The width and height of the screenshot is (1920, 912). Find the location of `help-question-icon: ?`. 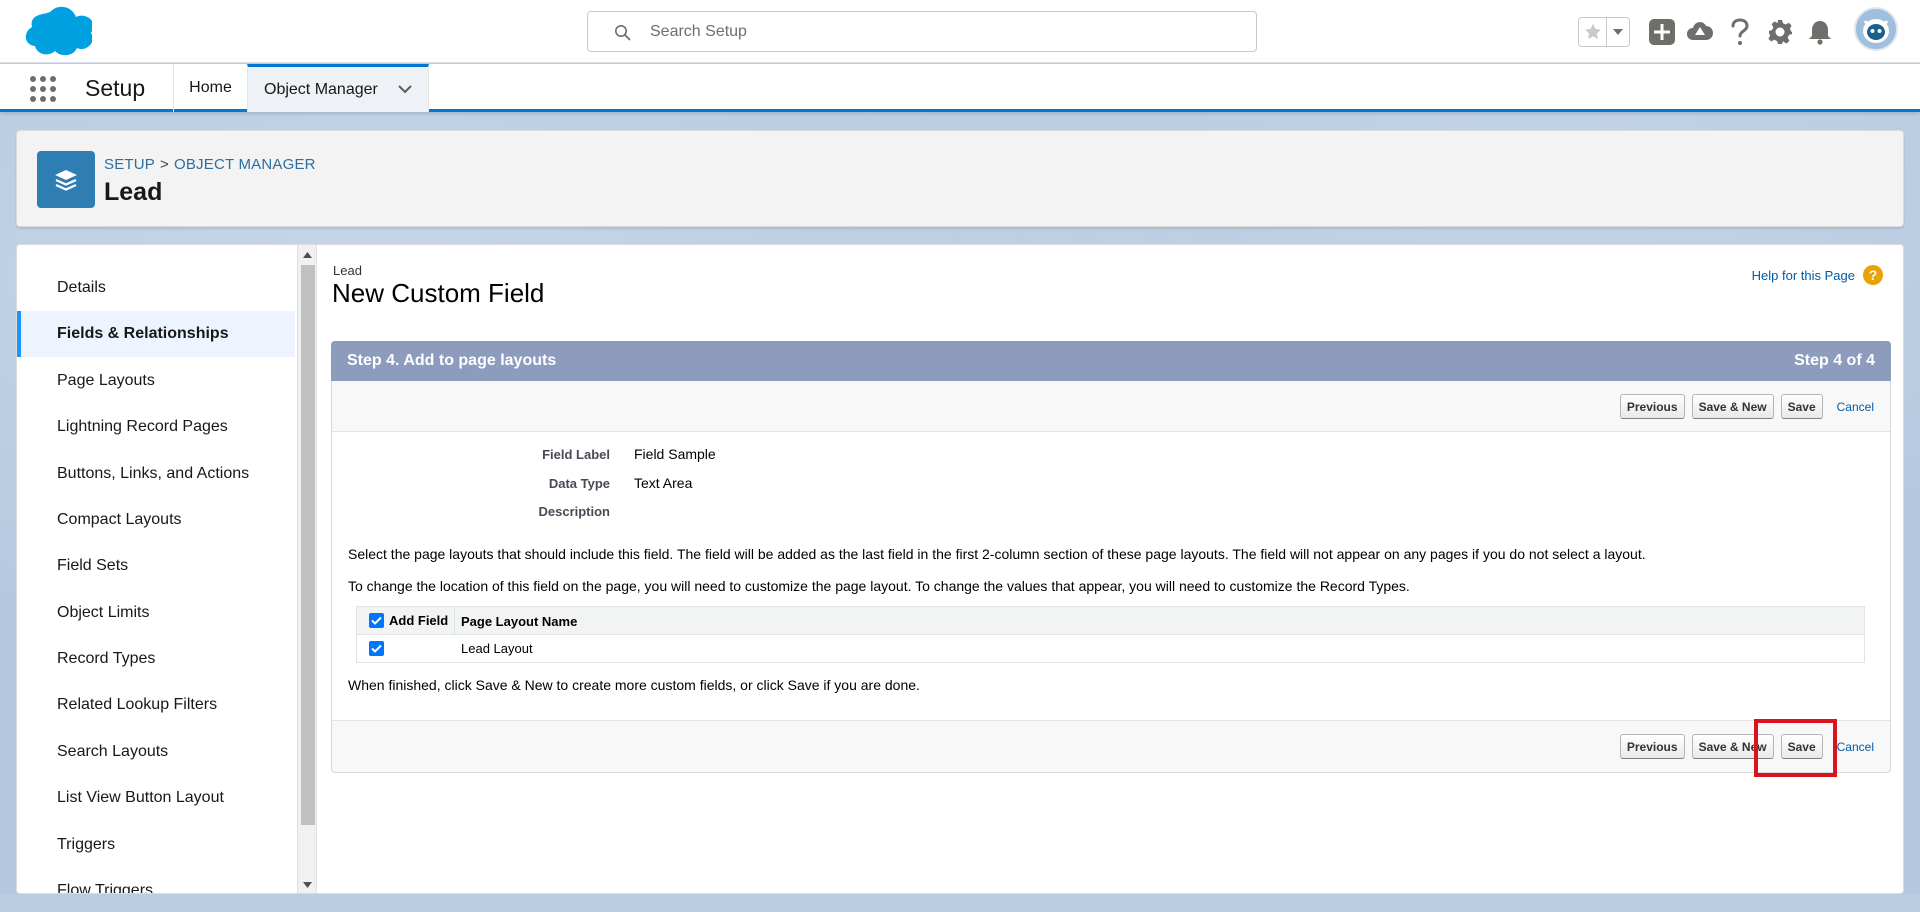

help-question-icon: ? is located at coordinates (1873, 275).